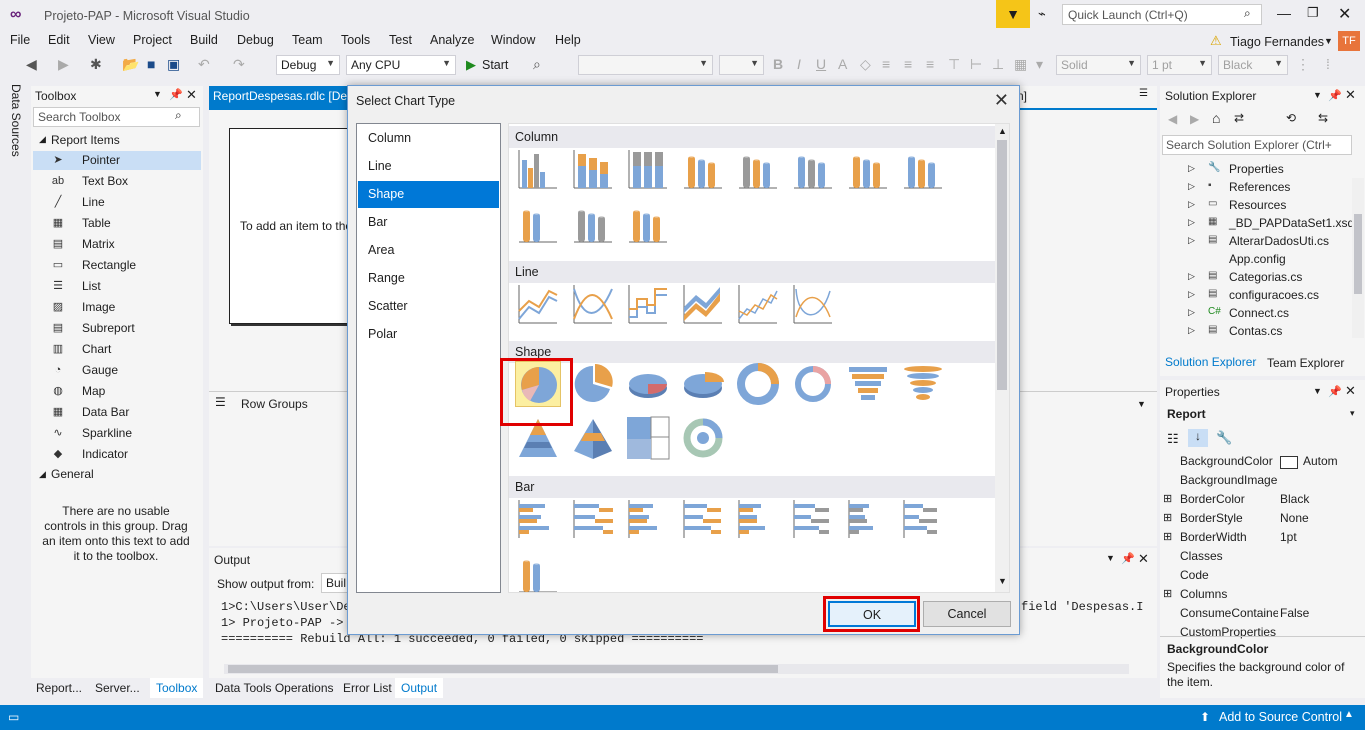 This screenshot has height=730, width=1365. Describe the element at coordinates (1259, 187) in the screenshot. I see `solution-item: References` at that location.